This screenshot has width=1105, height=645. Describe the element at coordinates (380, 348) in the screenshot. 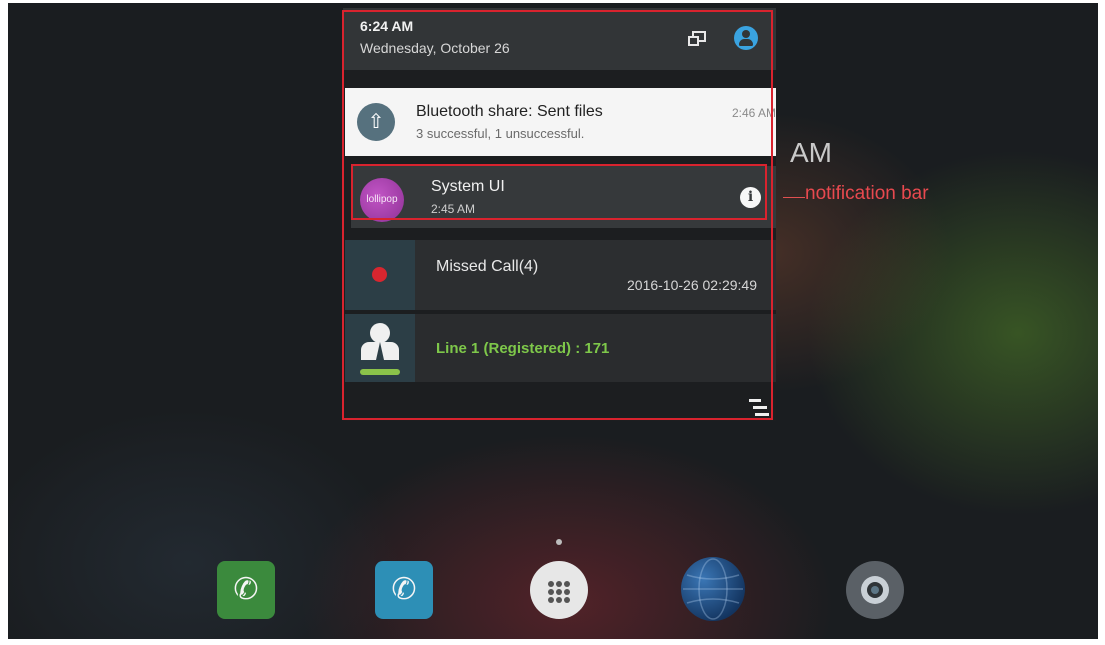

I see `user-icon-box` at that location.